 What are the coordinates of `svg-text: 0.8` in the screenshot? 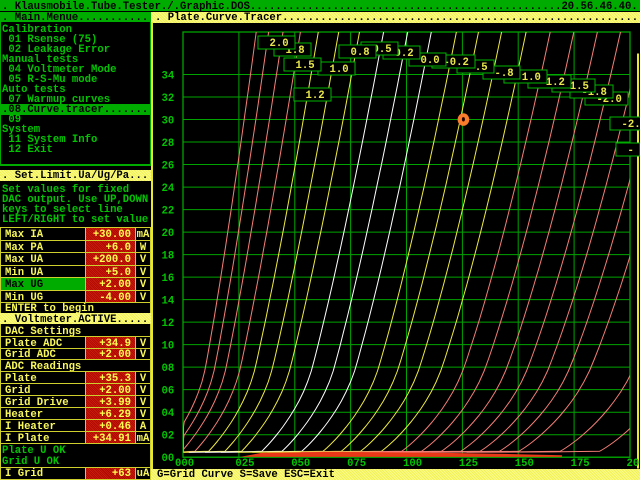 It's located at (360, 53).